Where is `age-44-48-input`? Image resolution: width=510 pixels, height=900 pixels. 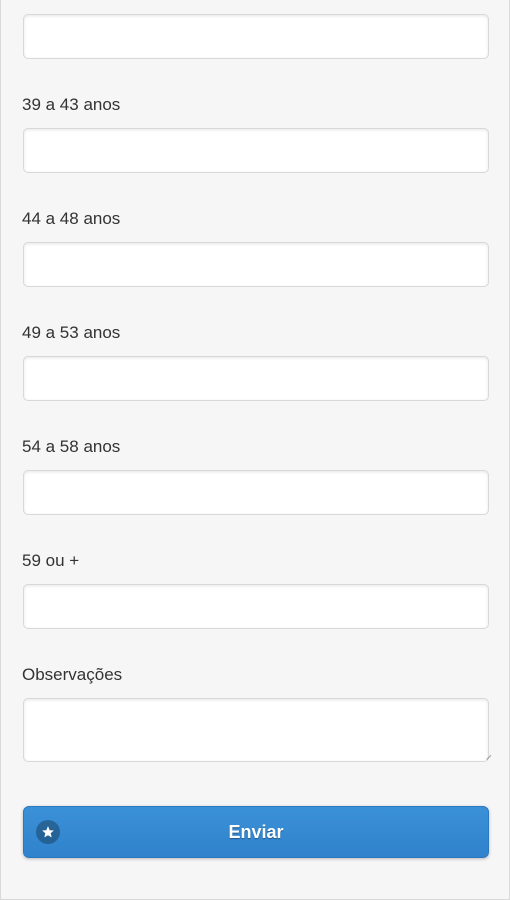 age-44-48-input is located at coordinates (256, 264).